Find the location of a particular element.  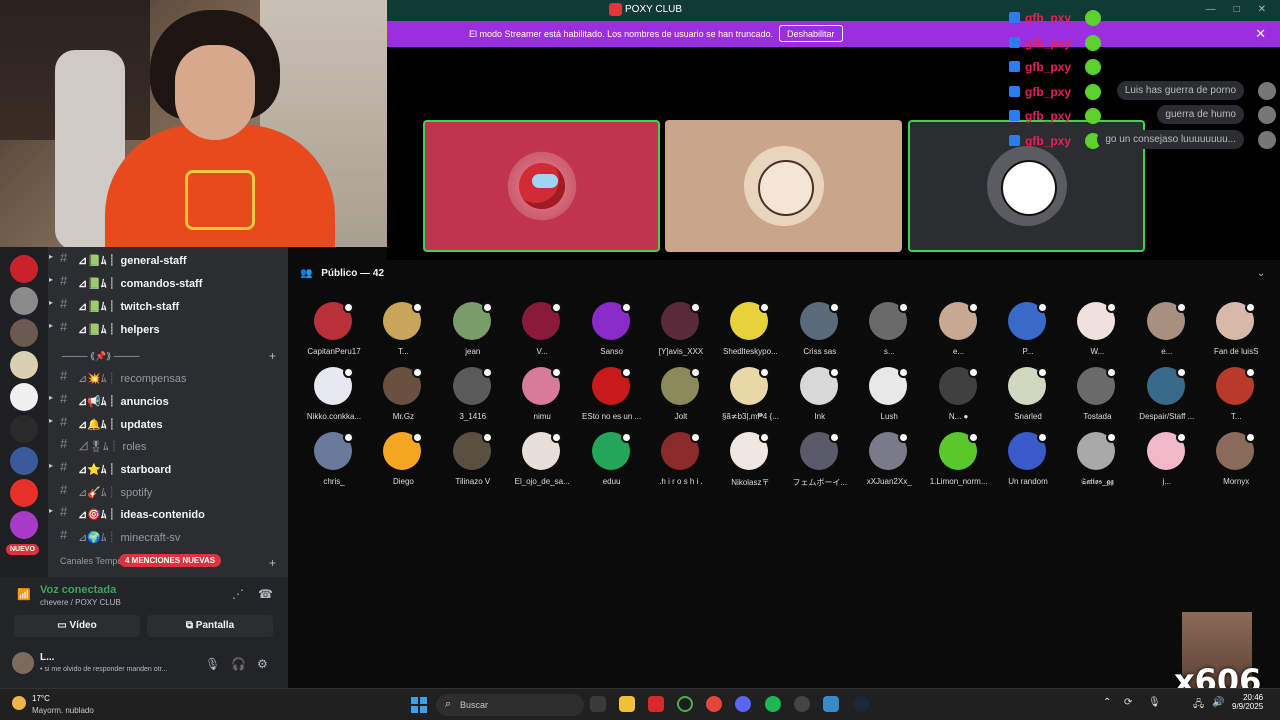

audience-member: .h i r o s h i . is located at coordinates (681, 462).